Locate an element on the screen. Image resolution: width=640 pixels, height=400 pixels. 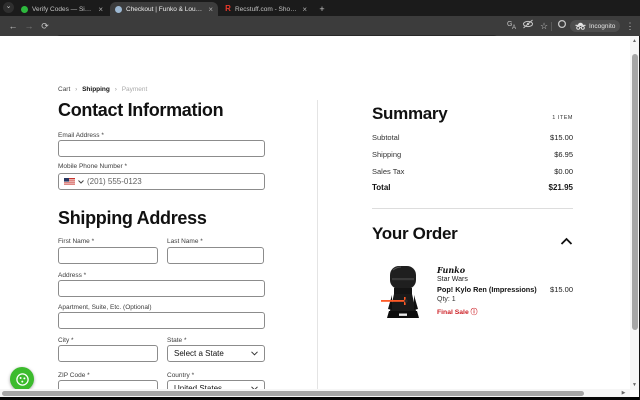
column-divider is located at coordinates (317, 250).